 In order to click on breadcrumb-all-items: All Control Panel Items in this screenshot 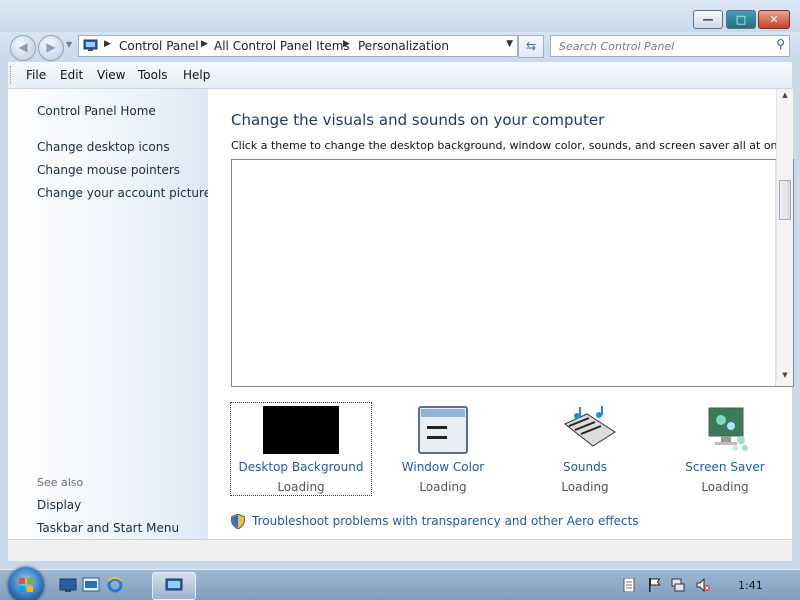, I will do `click(282, 46)`.